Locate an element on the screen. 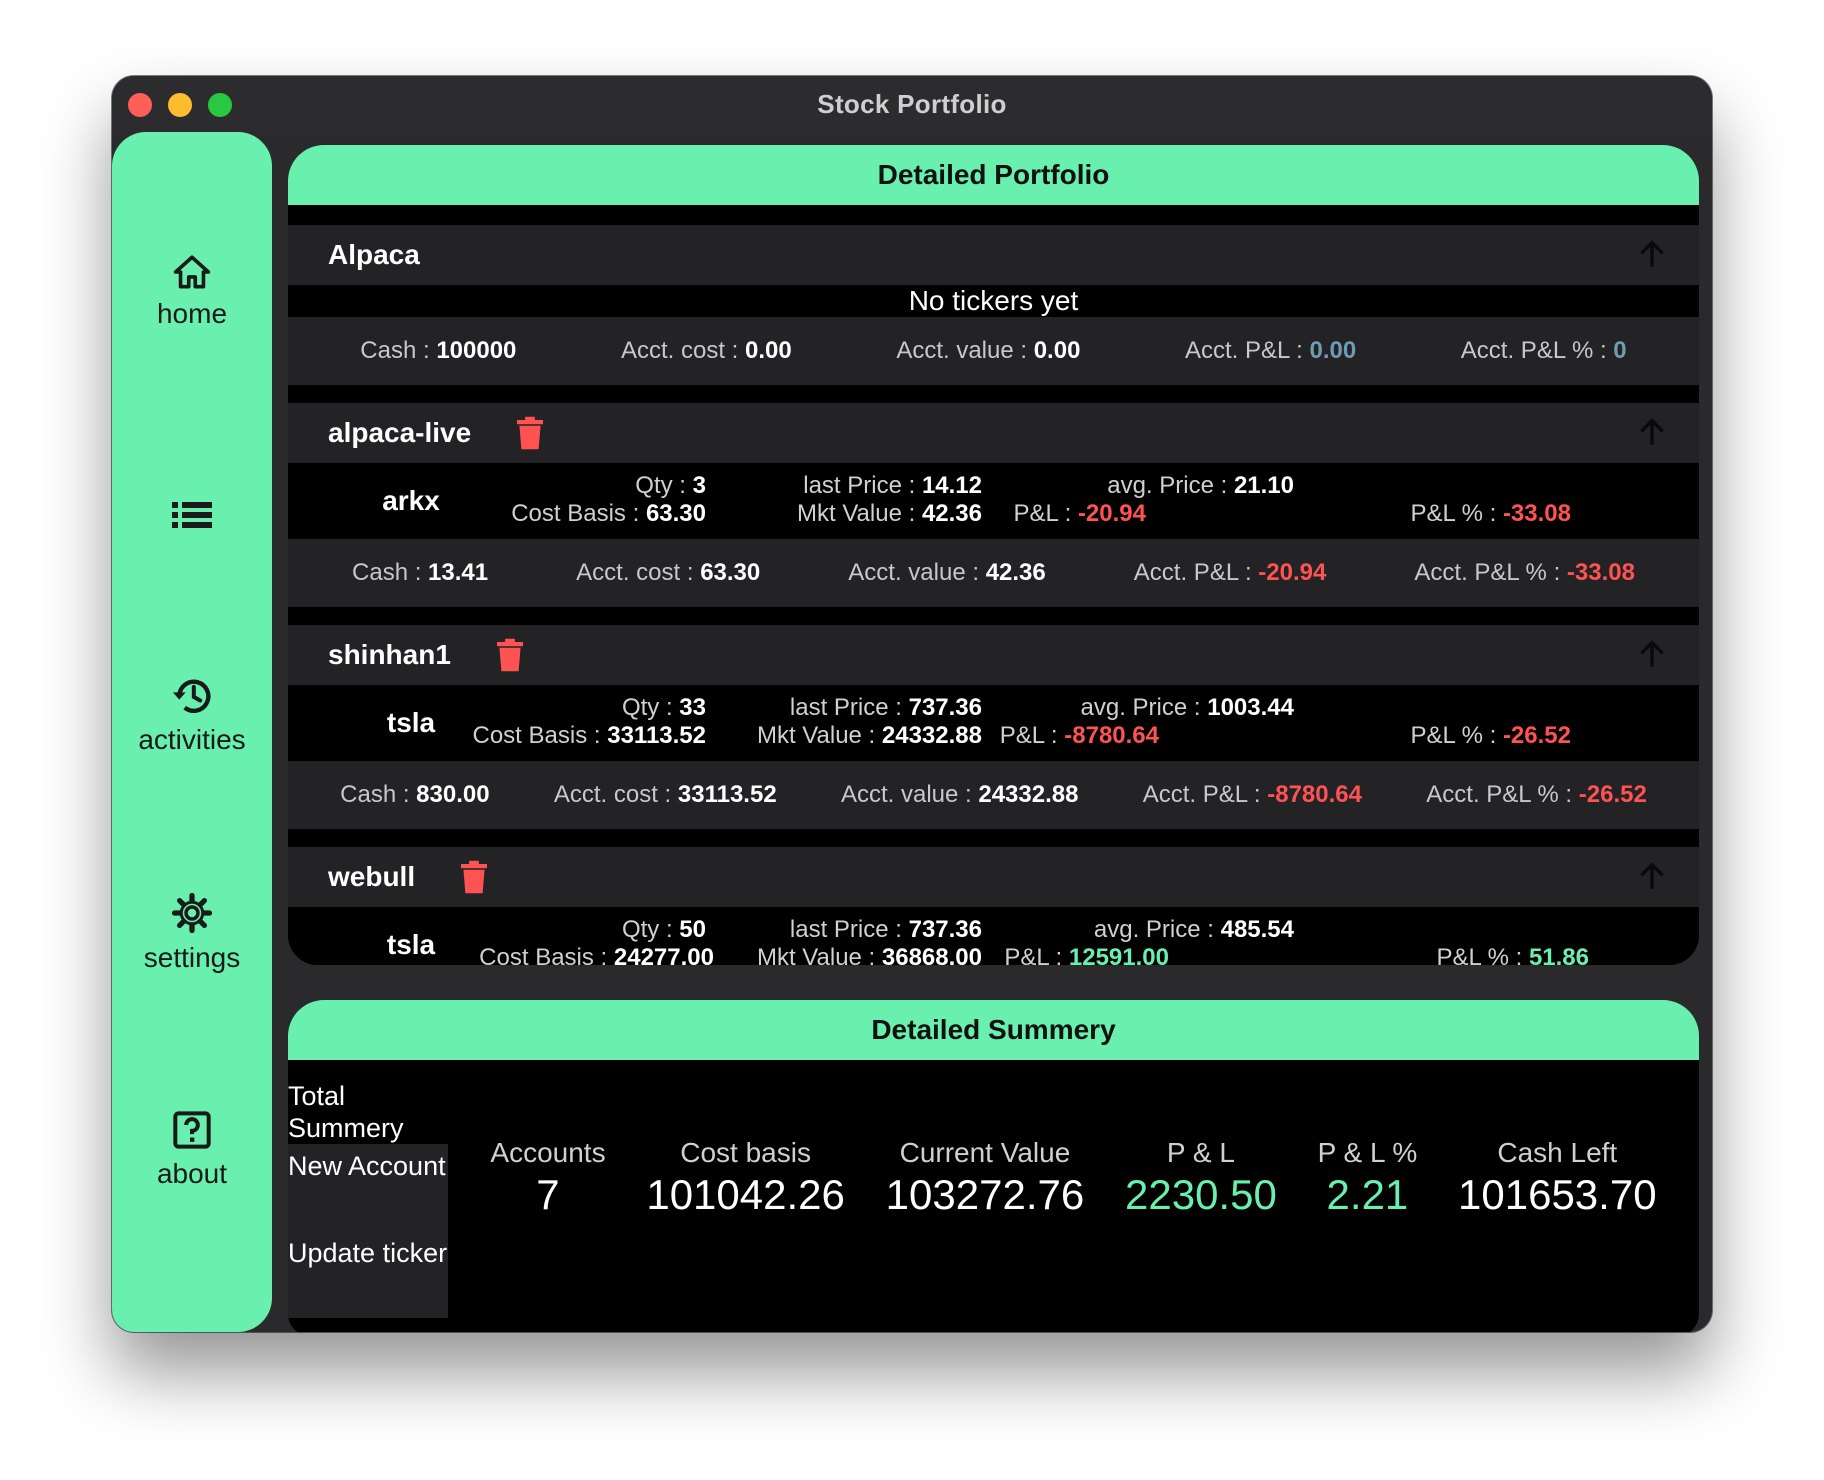 The width and height of the screenshot is (1824, 1480). stat-label: Cost basis is located at coordinates (745, 1152).